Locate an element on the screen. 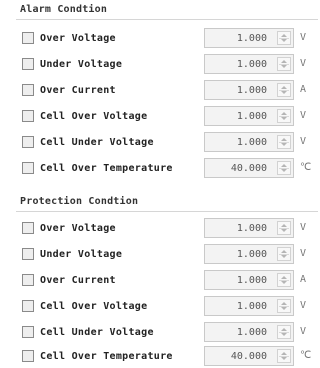  protection-row-over-current: Over Current 1.000 A is located at coordinates (162, 281).